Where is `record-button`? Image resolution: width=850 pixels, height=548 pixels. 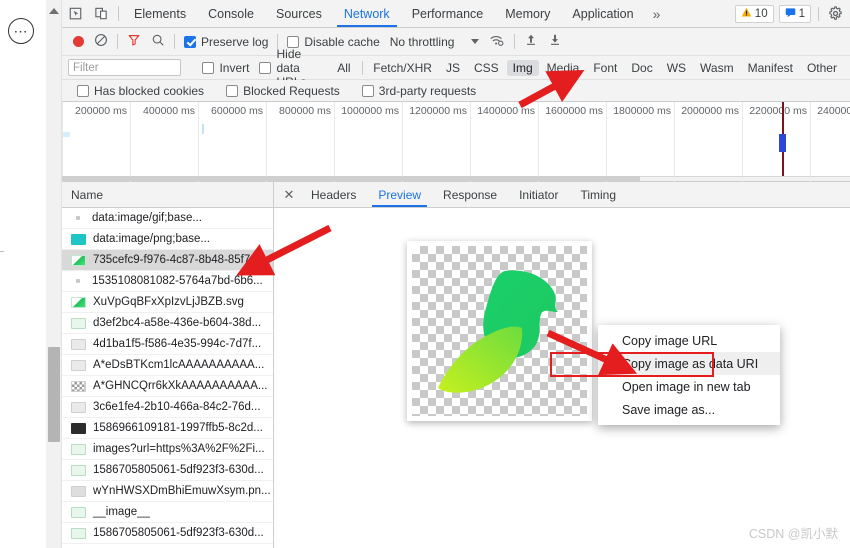
record-button is located at coordinates (78, 41).